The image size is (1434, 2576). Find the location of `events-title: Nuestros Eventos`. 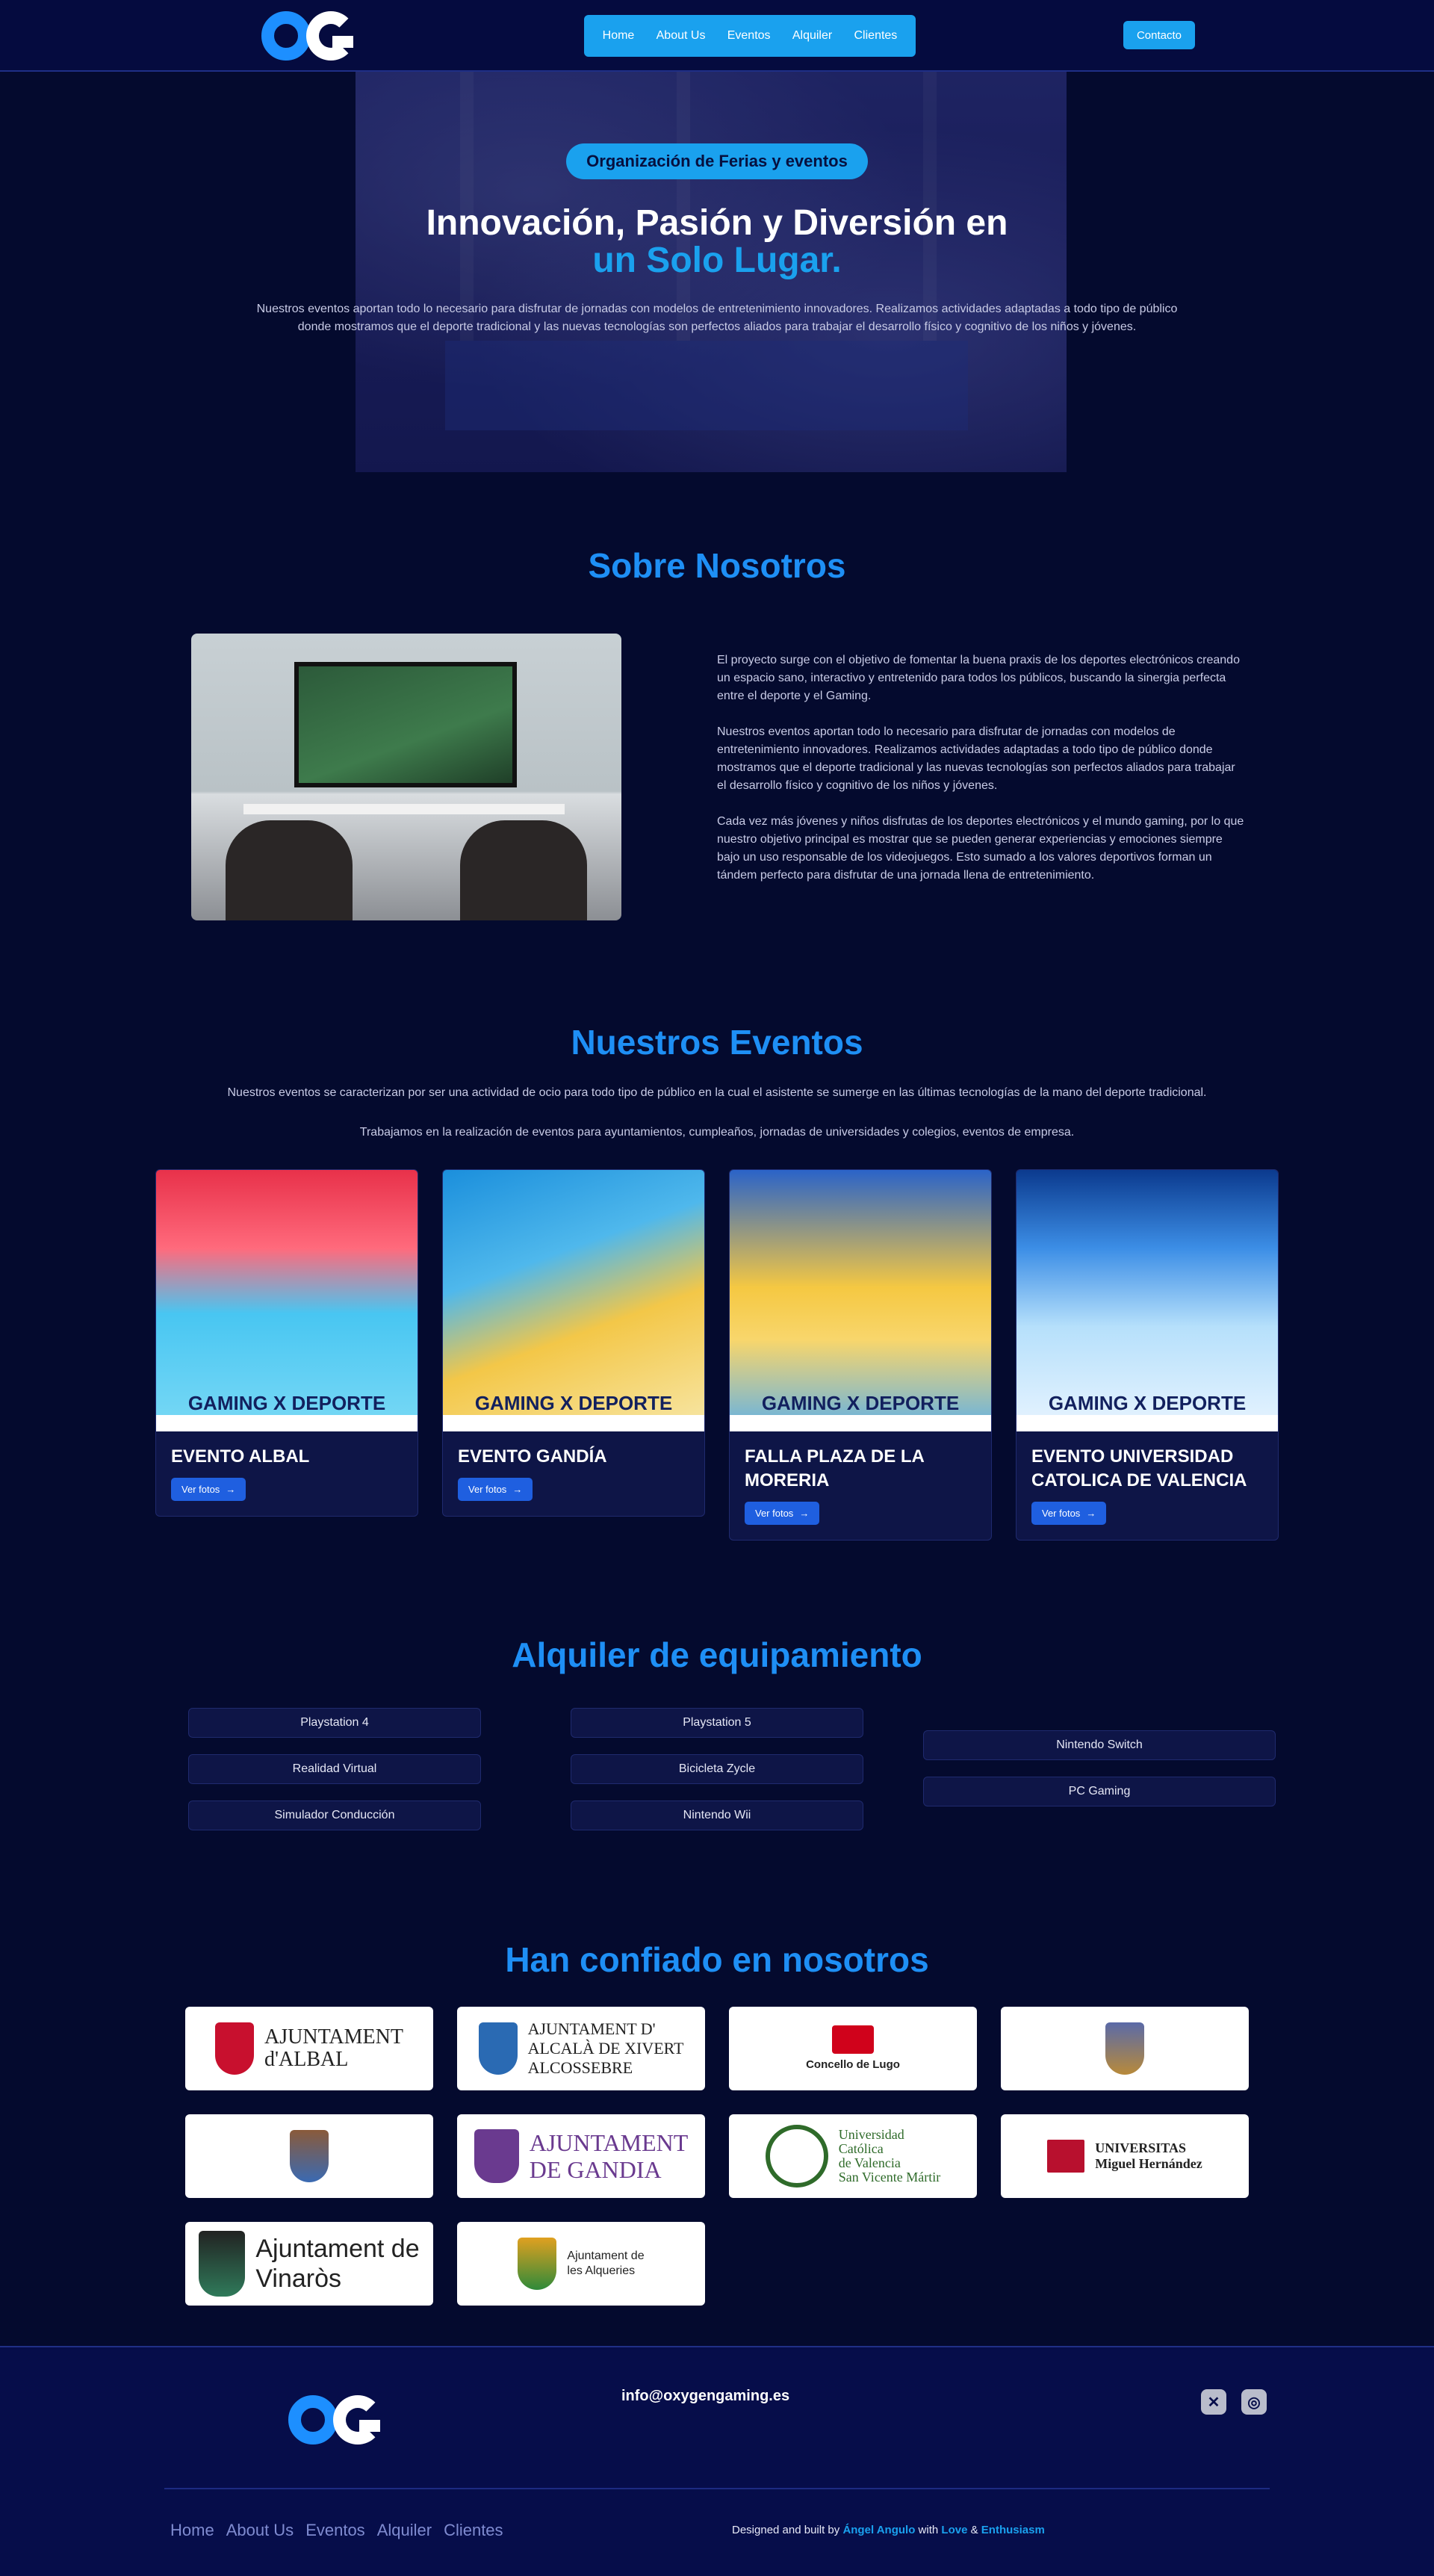

events-title: Nuestros Eventos is located at coordinates (717, 1042).